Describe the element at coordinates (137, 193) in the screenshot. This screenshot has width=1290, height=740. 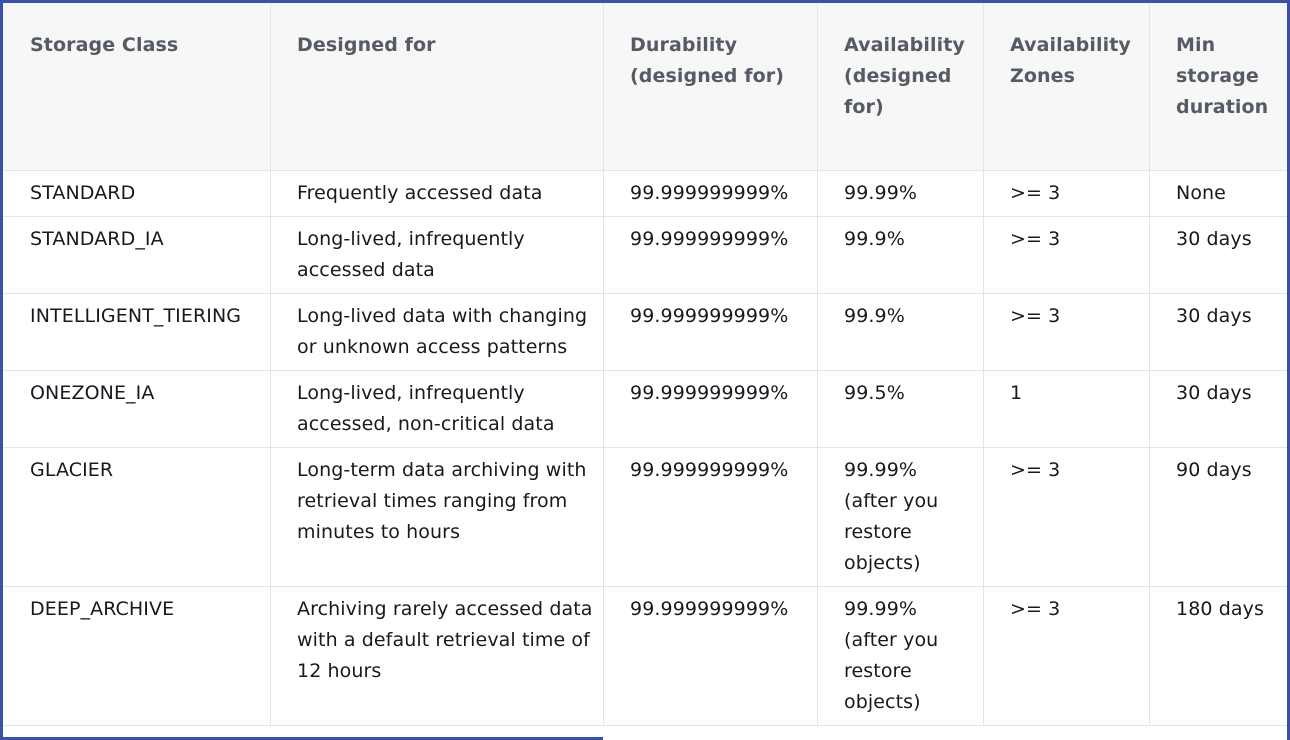
I see `cell-storage-class: STANDARD` at that location.